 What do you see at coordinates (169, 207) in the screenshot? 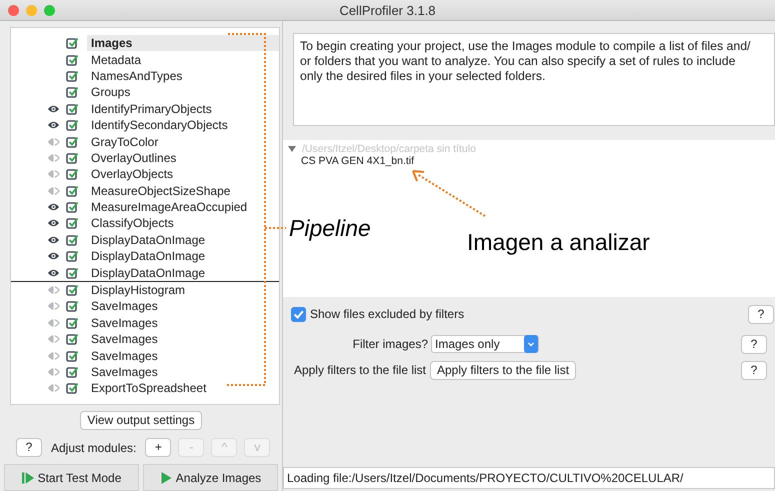
I see `module-item: MeasureImageAreaOccupied` at bounding box center [169, 207].